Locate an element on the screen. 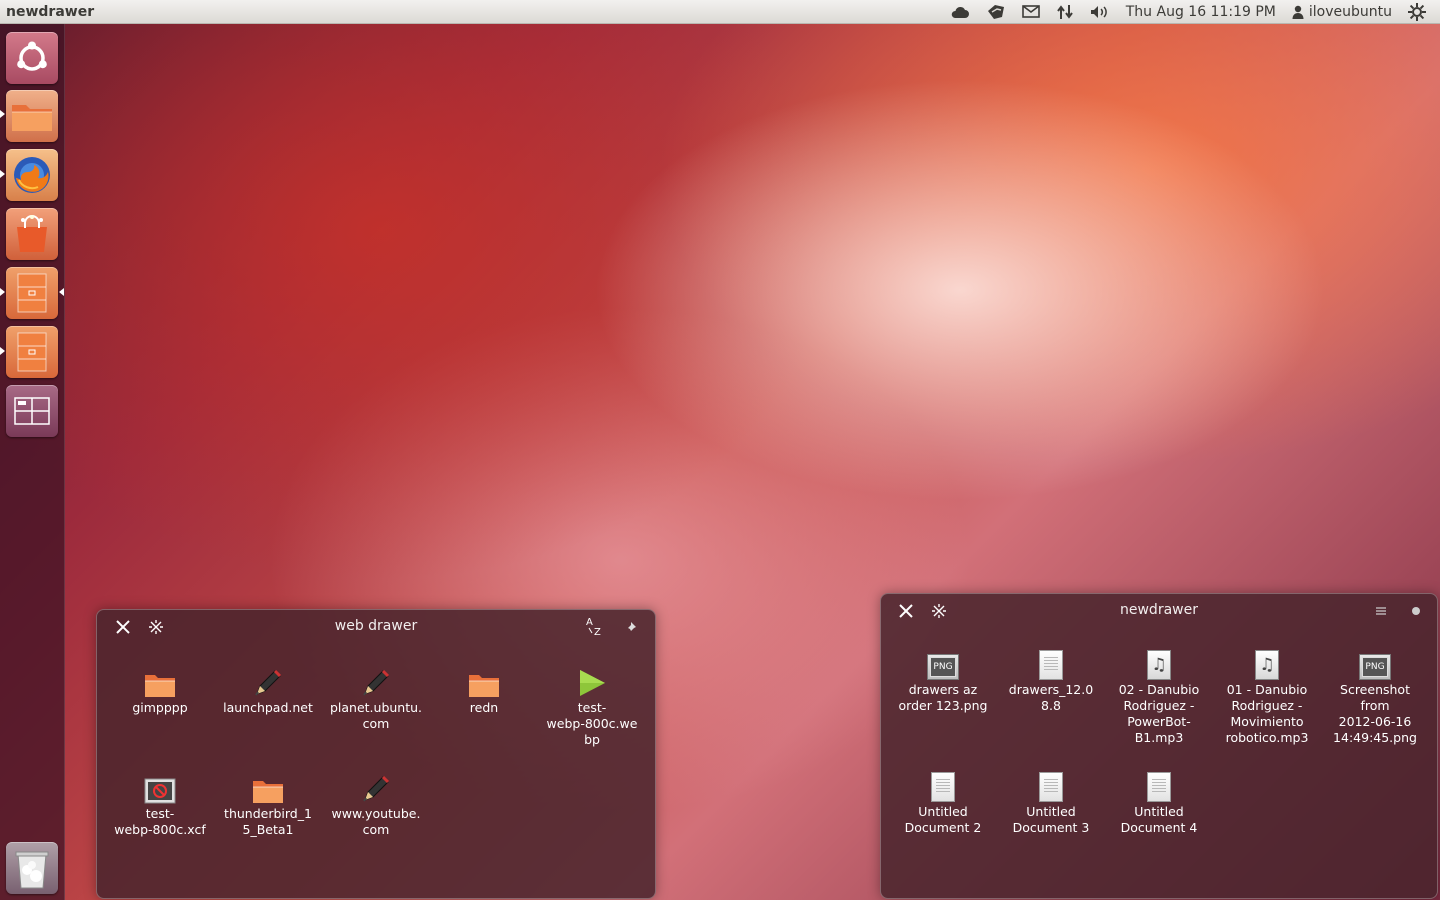 The height and width of the screenshot is (900, 1440). drawer-item-label: test- webp-800c.xcf is located at coordinates (160, 821).